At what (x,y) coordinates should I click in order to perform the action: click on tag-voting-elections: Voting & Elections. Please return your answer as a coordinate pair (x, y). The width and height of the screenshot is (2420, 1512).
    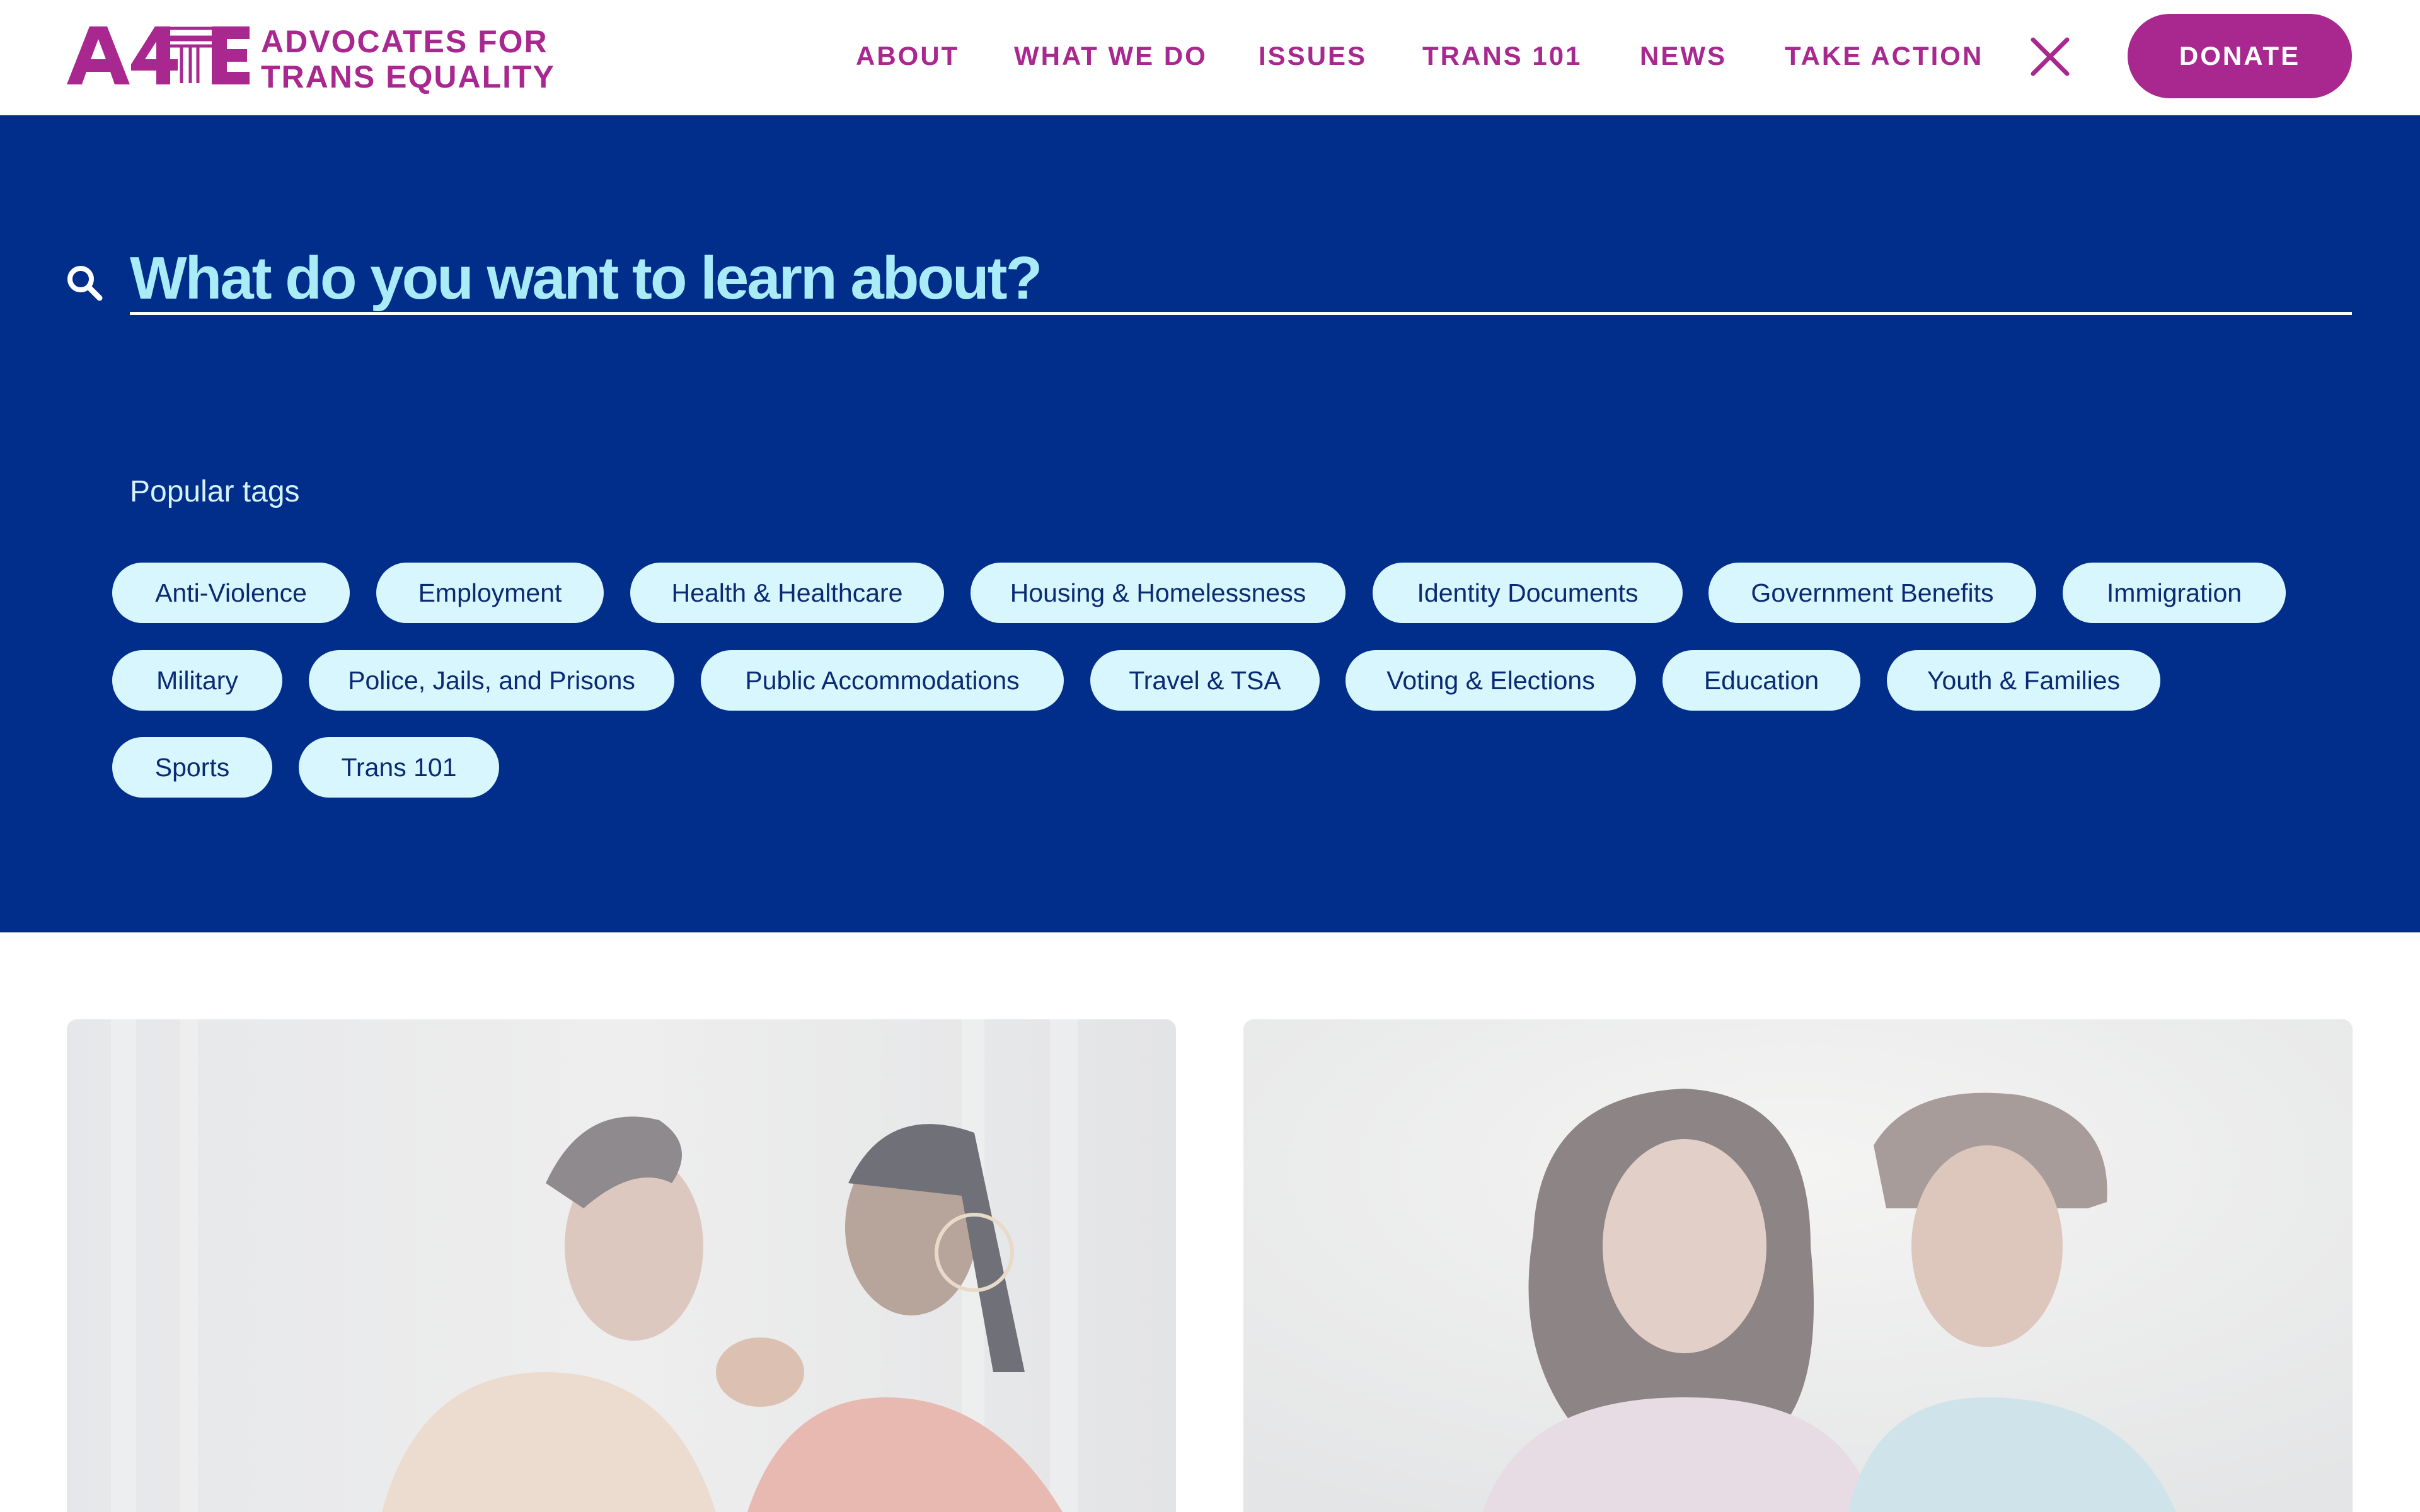
    Looking at the image, I should click on (1490, 680).